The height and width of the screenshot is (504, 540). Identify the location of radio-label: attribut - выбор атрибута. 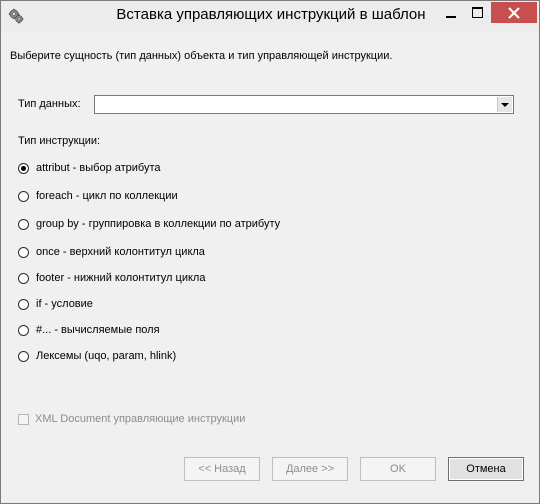
(98, 168).